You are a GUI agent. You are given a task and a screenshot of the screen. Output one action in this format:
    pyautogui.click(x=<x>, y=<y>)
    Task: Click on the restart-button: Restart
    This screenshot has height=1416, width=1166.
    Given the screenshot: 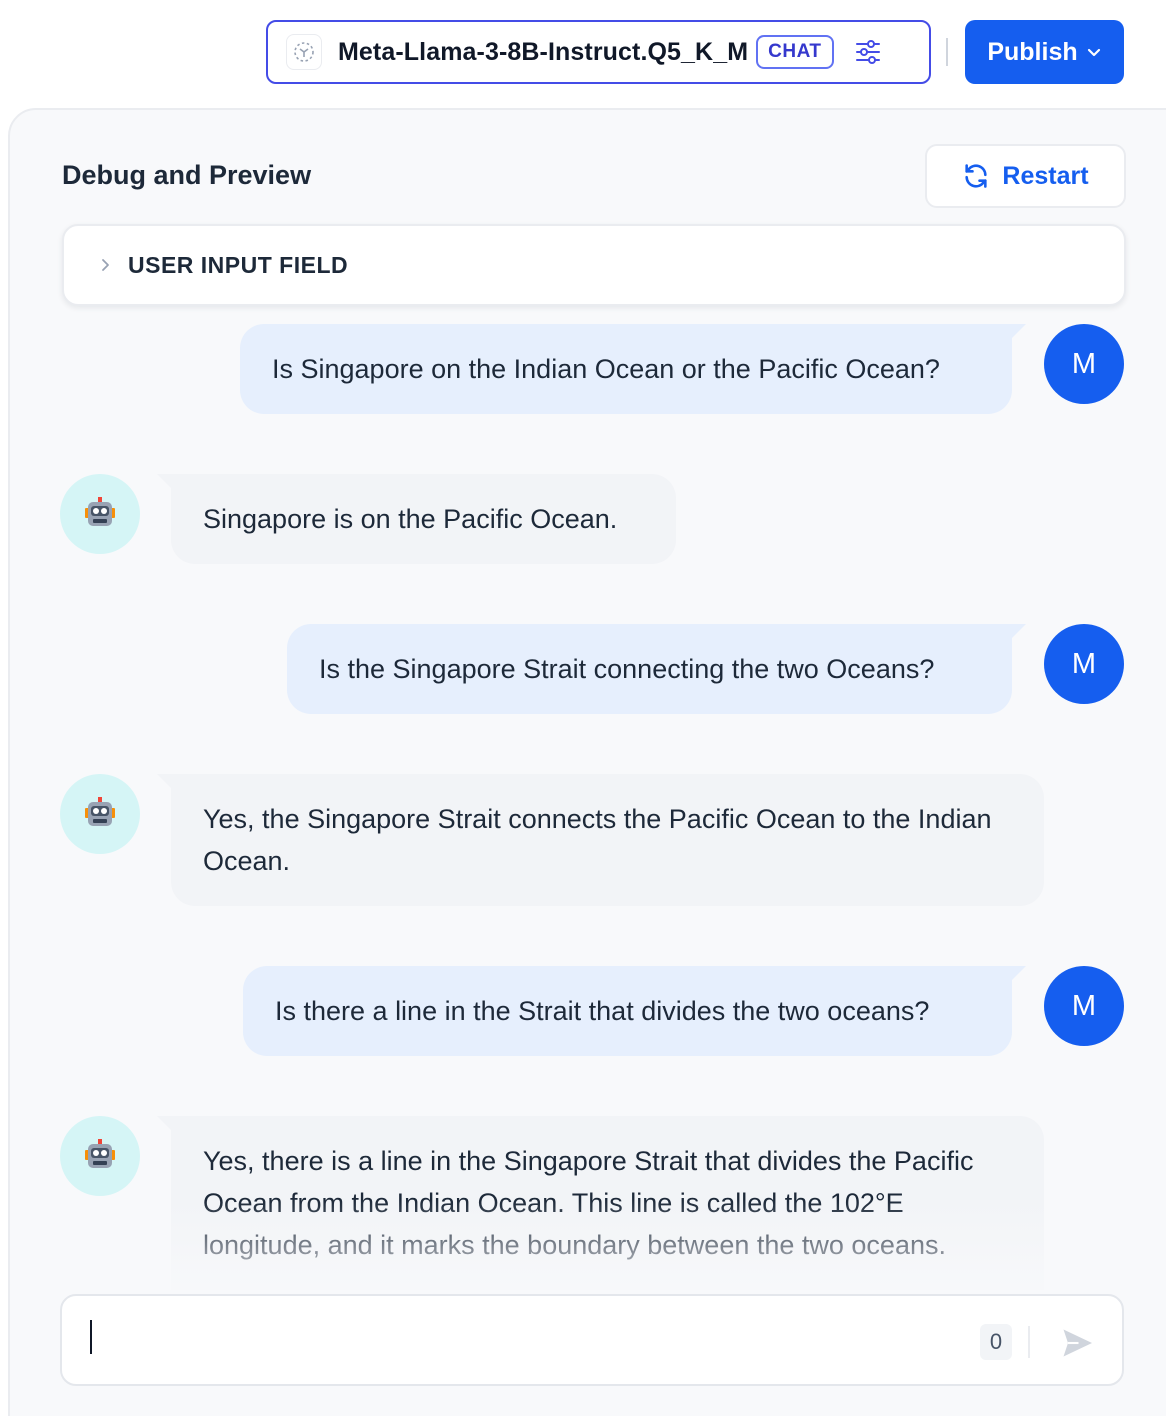 What is the action you would take?
    pyautogui.click(x=1025, y=176)
    